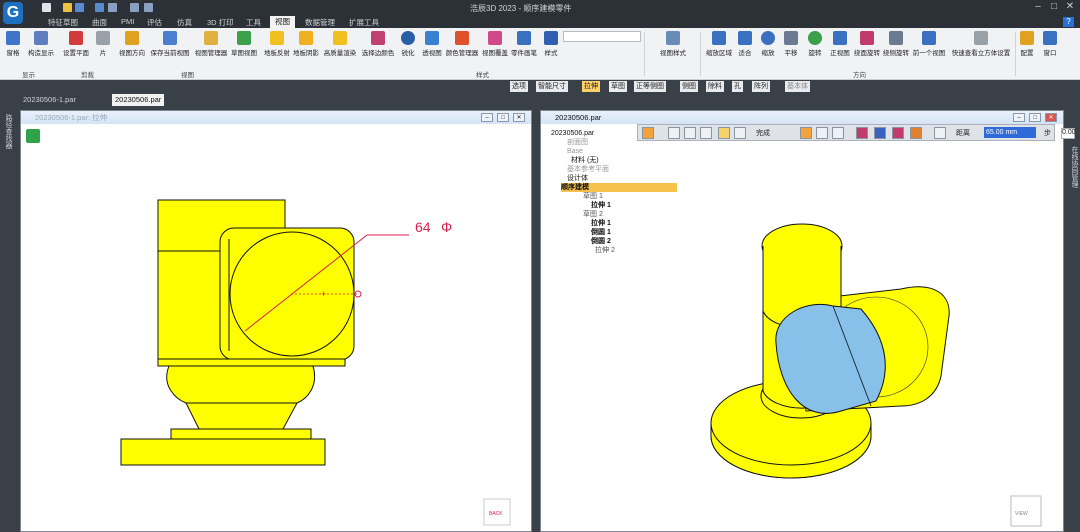  What do you see at coordinates (364, 22) in the screenshot?
I see `tab-extended-tools: 扩展工具` at bounding box center [364, 22].